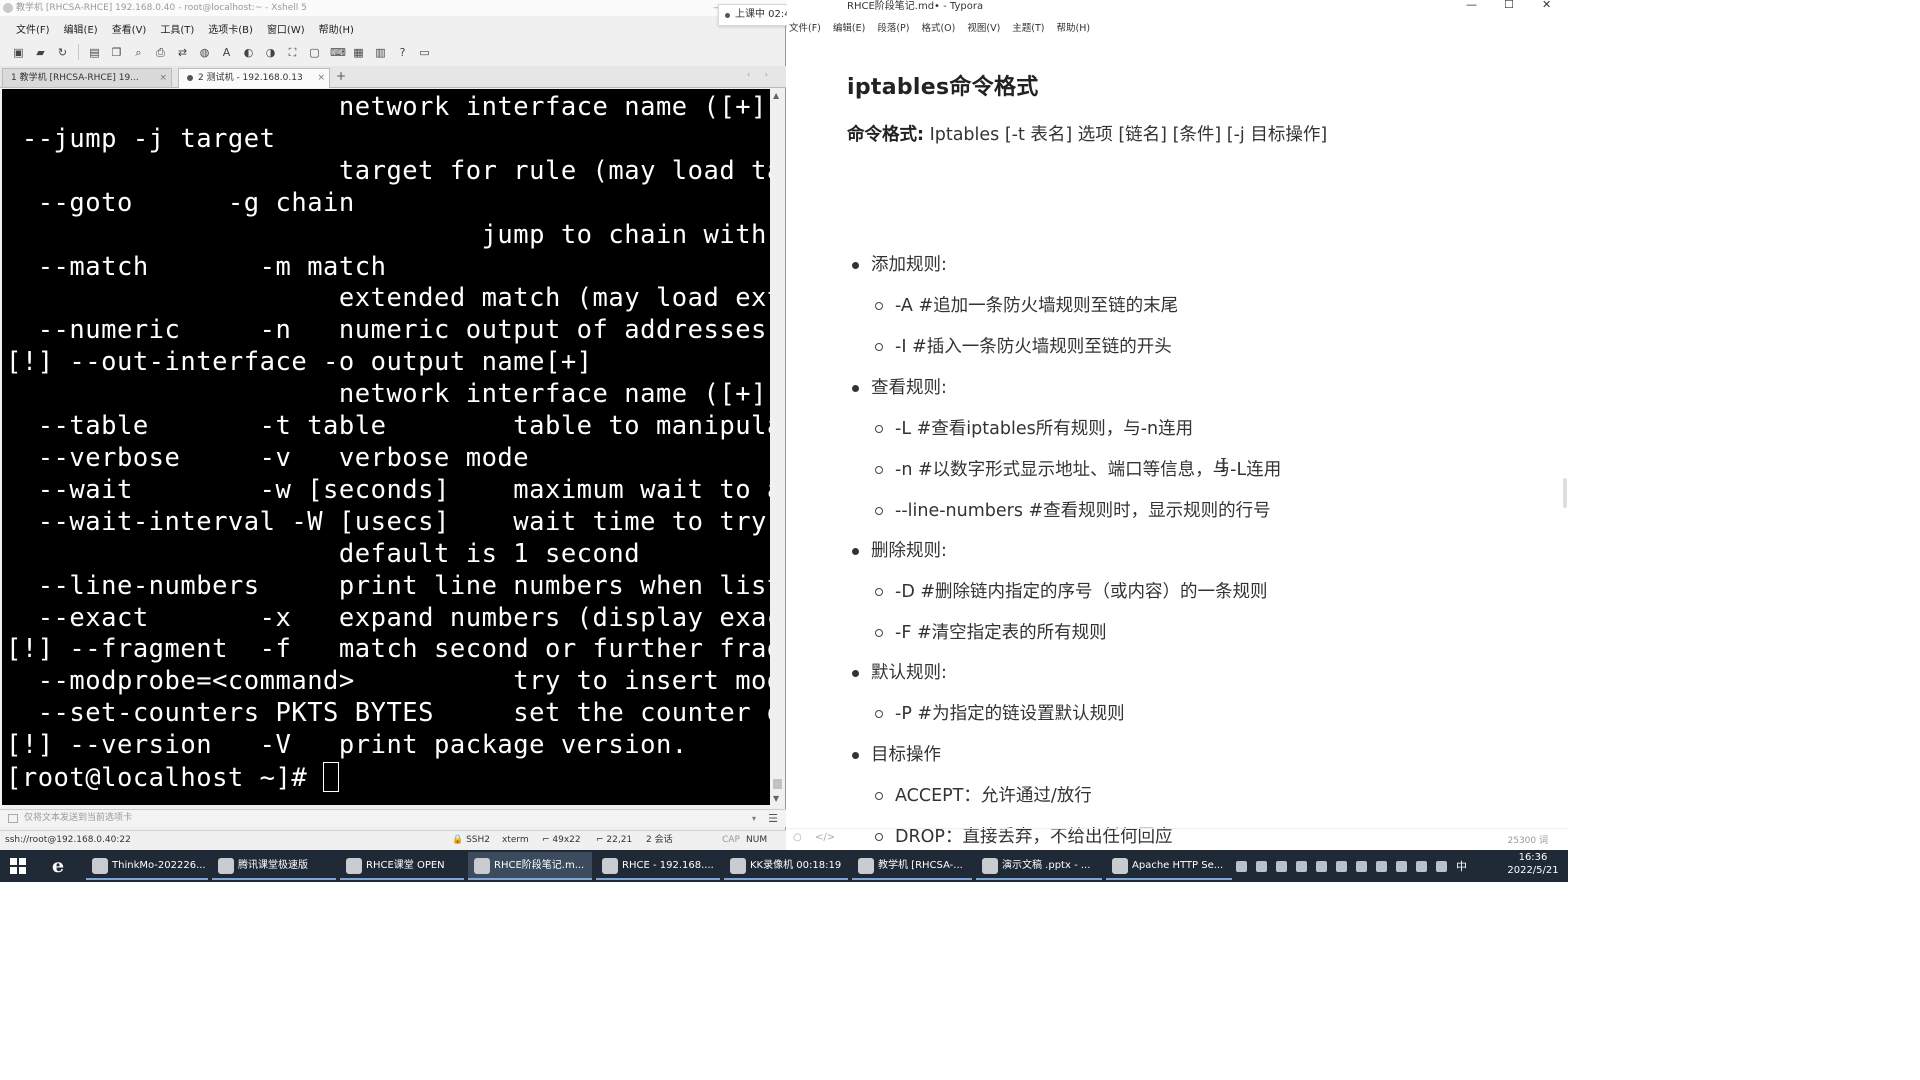 This screenshot has width=1920, height=1080. Describe the element at coordinates (1533, 864) in the screenshot. I see `taskbar-clock: 16:36 2022/5/21` at that location.